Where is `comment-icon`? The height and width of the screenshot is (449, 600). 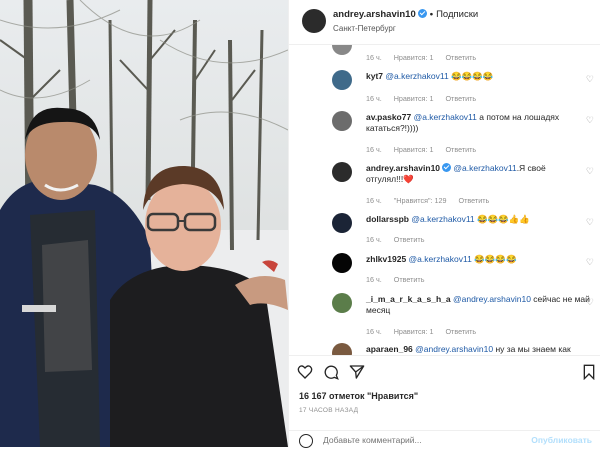
comment-icon is located at coordinates (331, 374).